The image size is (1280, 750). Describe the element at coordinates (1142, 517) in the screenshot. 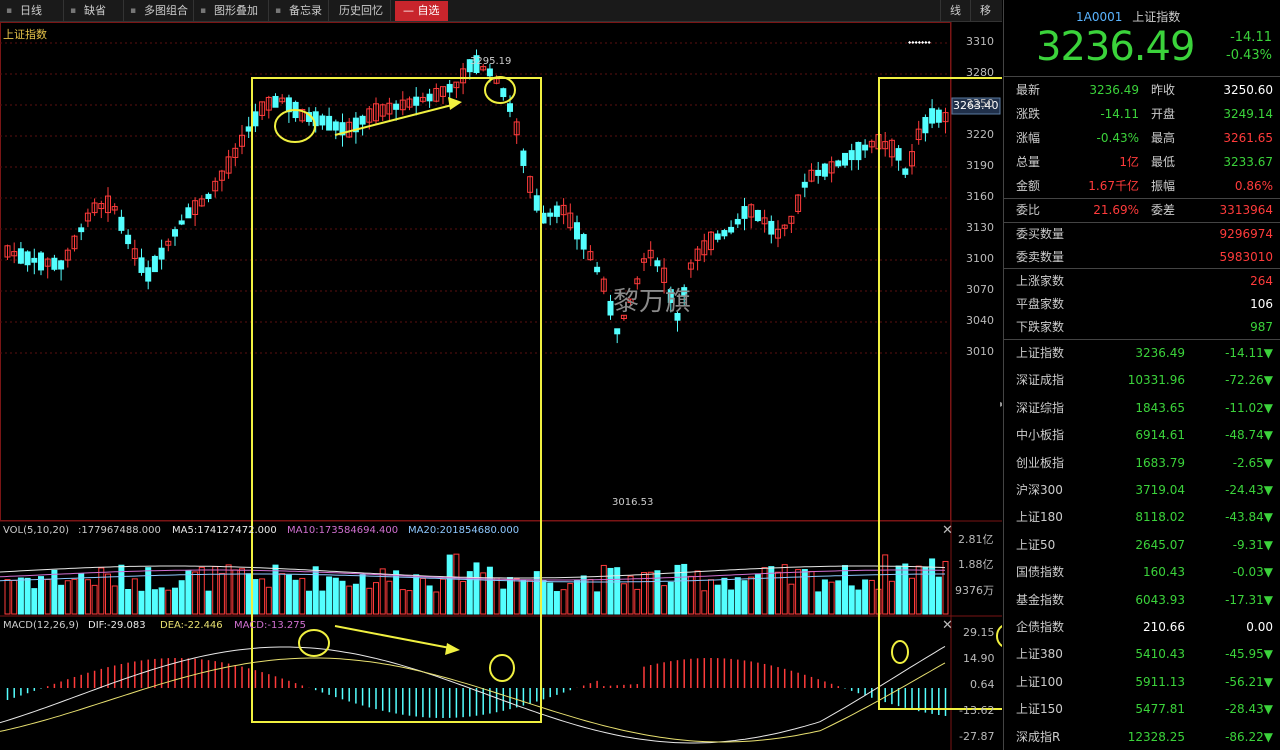

I see `index-row: 上证180 8118.02 -43.84▼` at that location.